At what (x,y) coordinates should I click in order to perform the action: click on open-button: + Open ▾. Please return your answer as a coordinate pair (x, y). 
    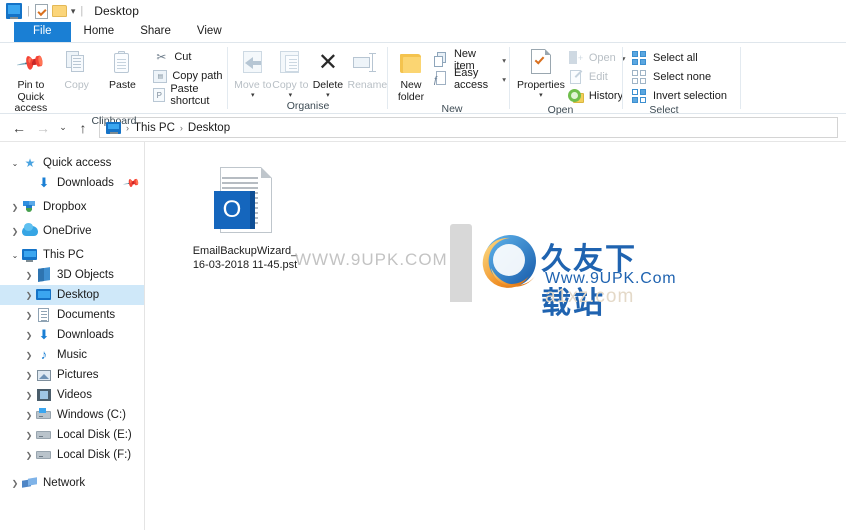
    Looking at the image, I should click on (599, 58).